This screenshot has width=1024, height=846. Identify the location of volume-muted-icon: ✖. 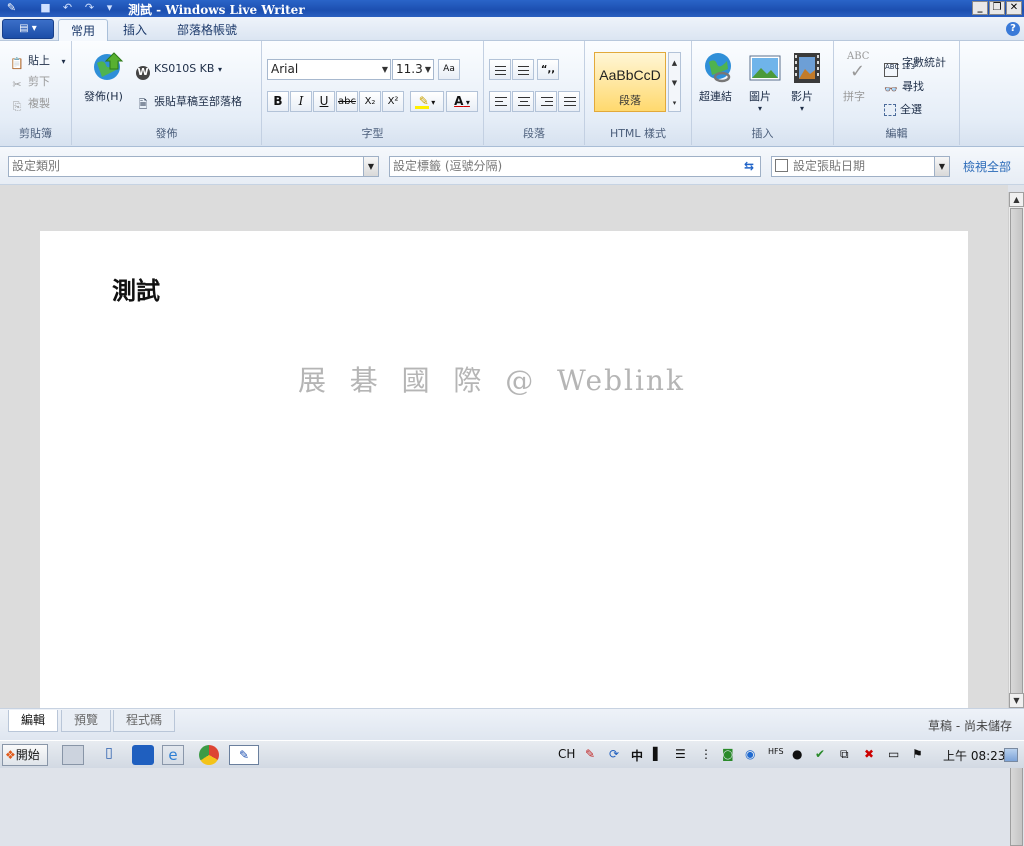
(869, 754).